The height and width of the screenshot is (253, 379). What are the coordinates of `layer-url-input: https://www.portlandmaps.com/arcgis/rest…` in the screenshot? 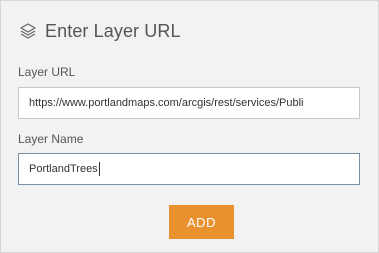 It's located at (189, 103).